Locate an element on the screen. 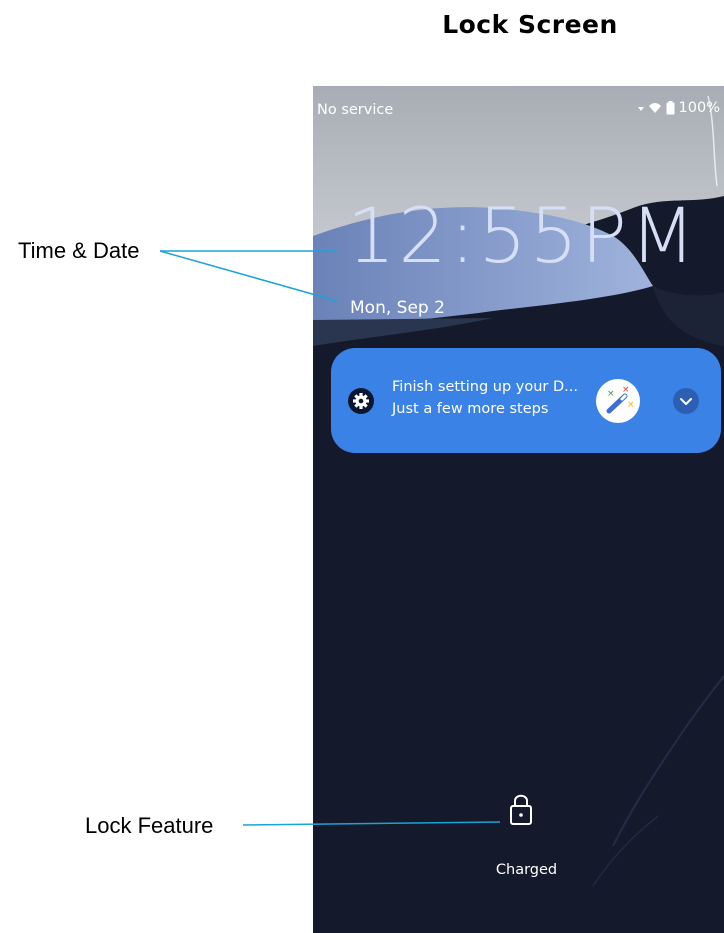  figure-title: Lock Screen is located at coordinates (530, 24).